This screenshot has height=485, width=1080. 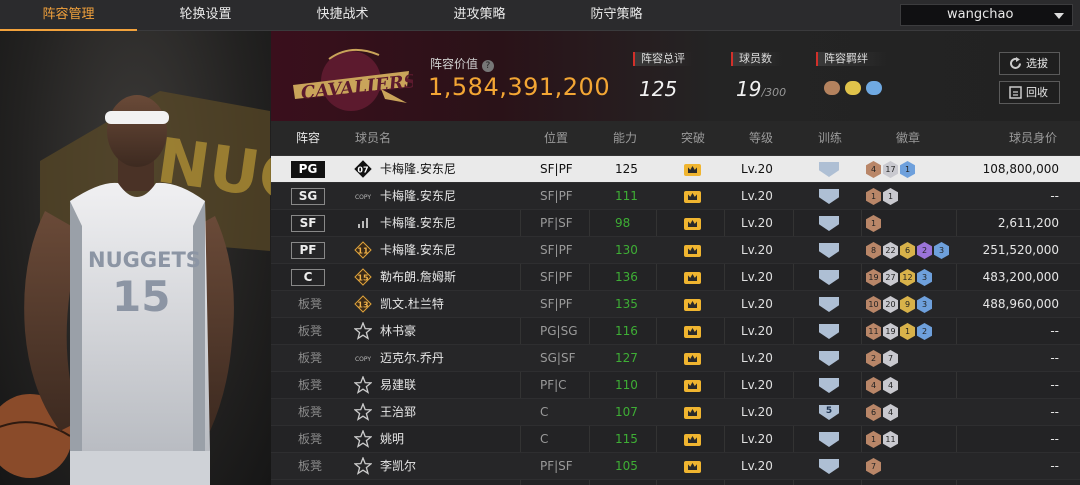 I want to click on player-name: 凯文.杜兰特, so click(x=412, y=304).